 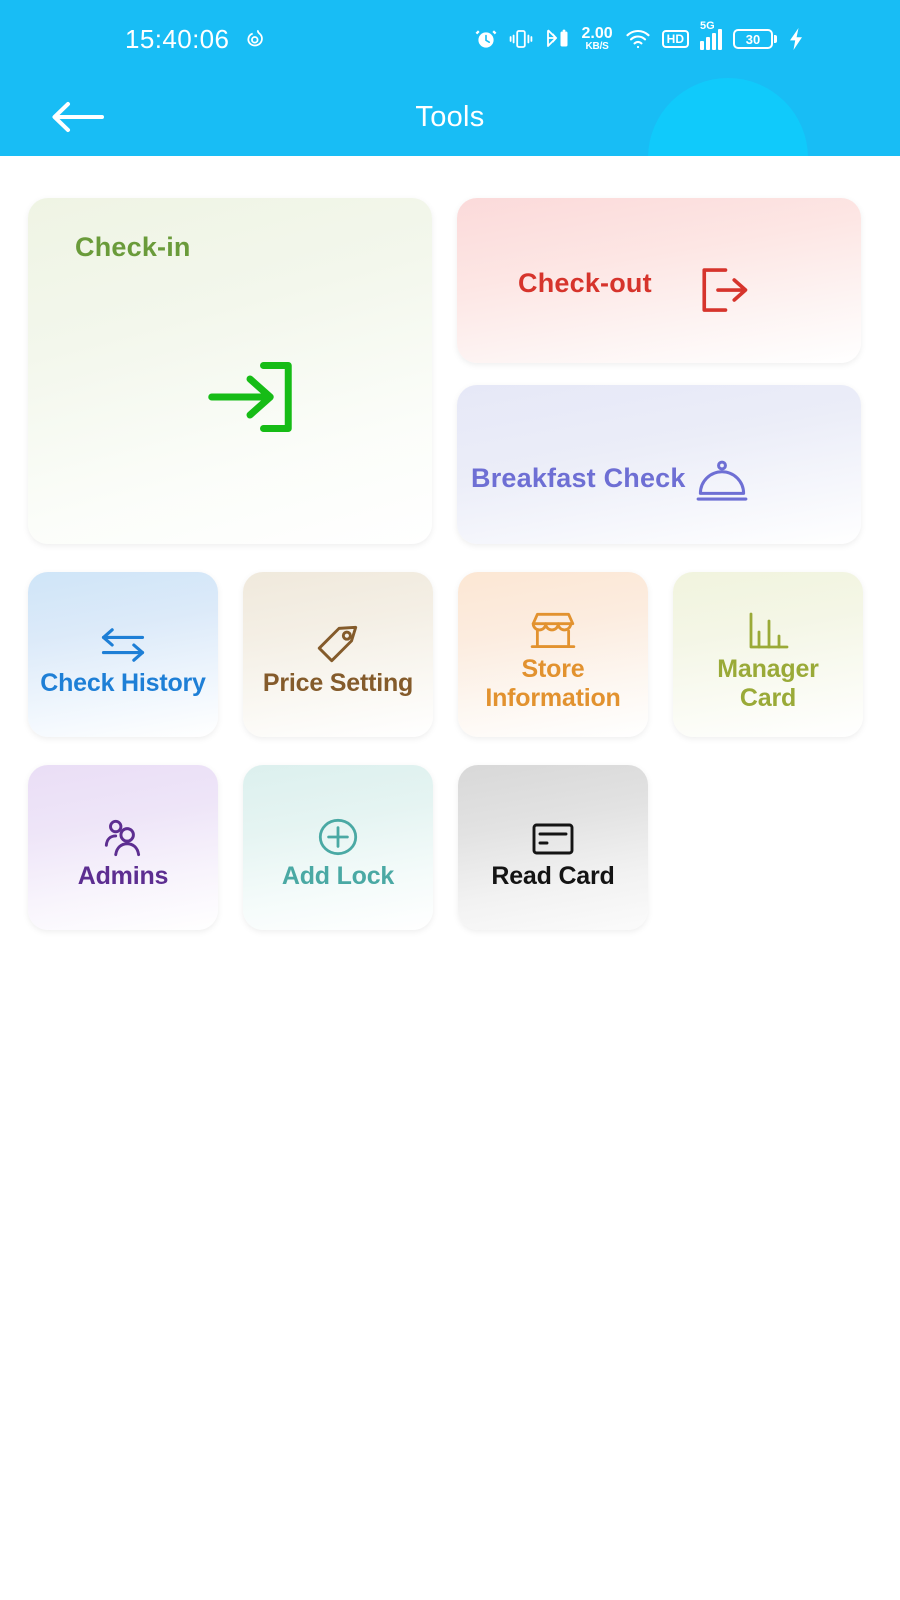 I want to click on status-bar: 15:40:06 2.00 KB/S HD 5G 30, so click(x=450, y=39).